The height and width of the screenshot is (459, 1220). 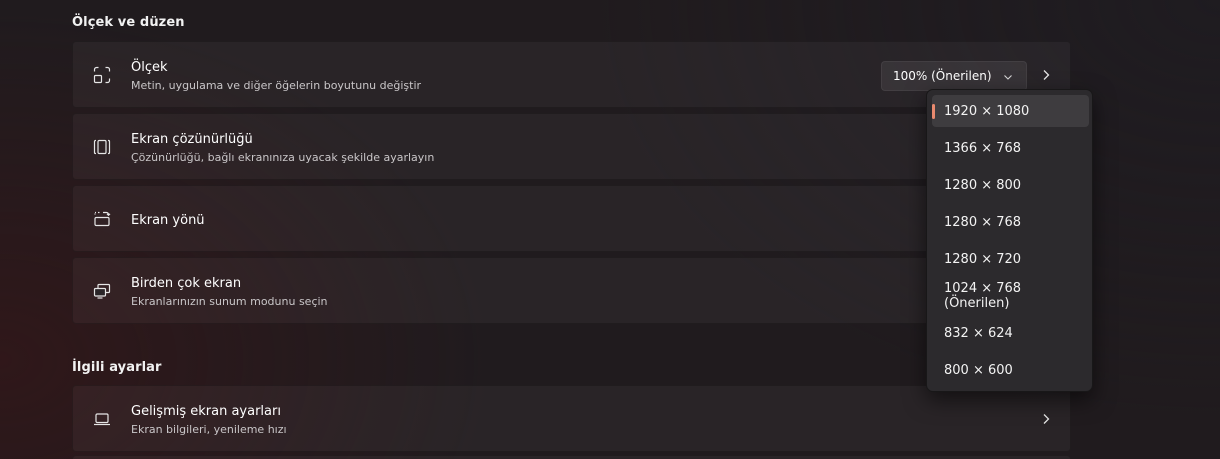 I want to click on scale-dropdown: 100% (Önerilen), so click(x=954, y=76).